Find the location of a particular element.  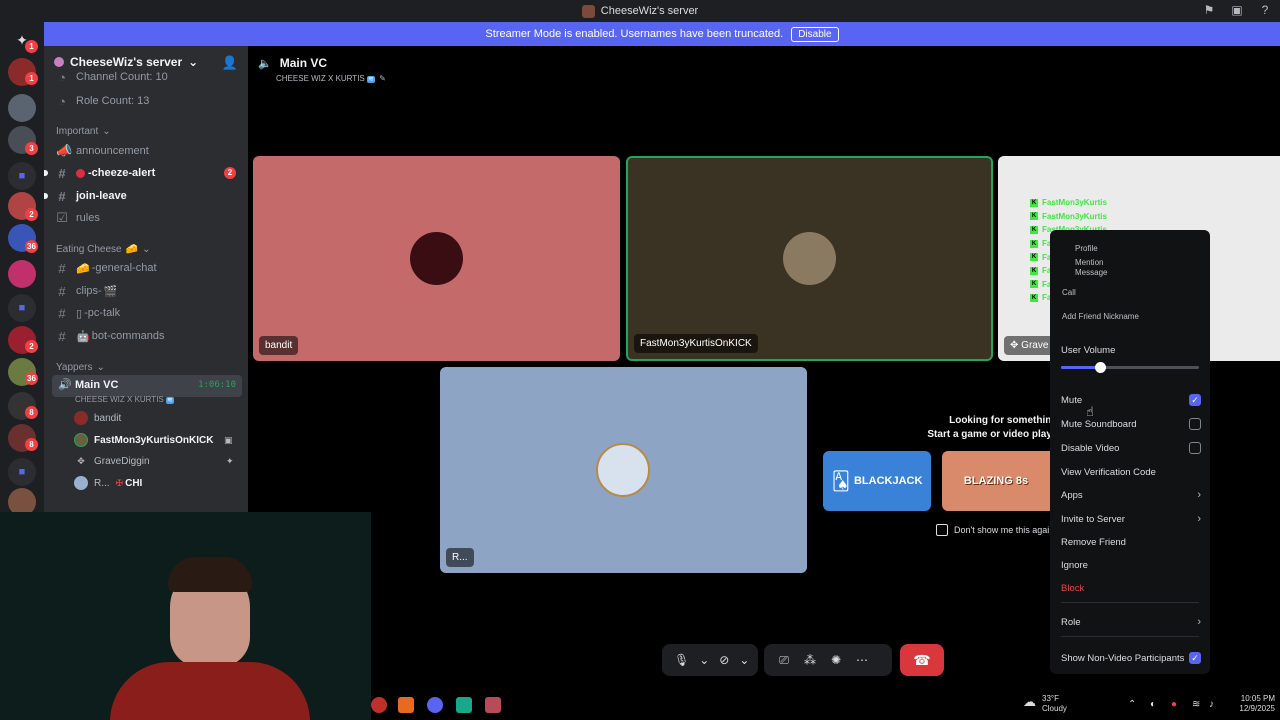

menu-view-verification-code: View Verification Code is located at coordinates (1131, 472).